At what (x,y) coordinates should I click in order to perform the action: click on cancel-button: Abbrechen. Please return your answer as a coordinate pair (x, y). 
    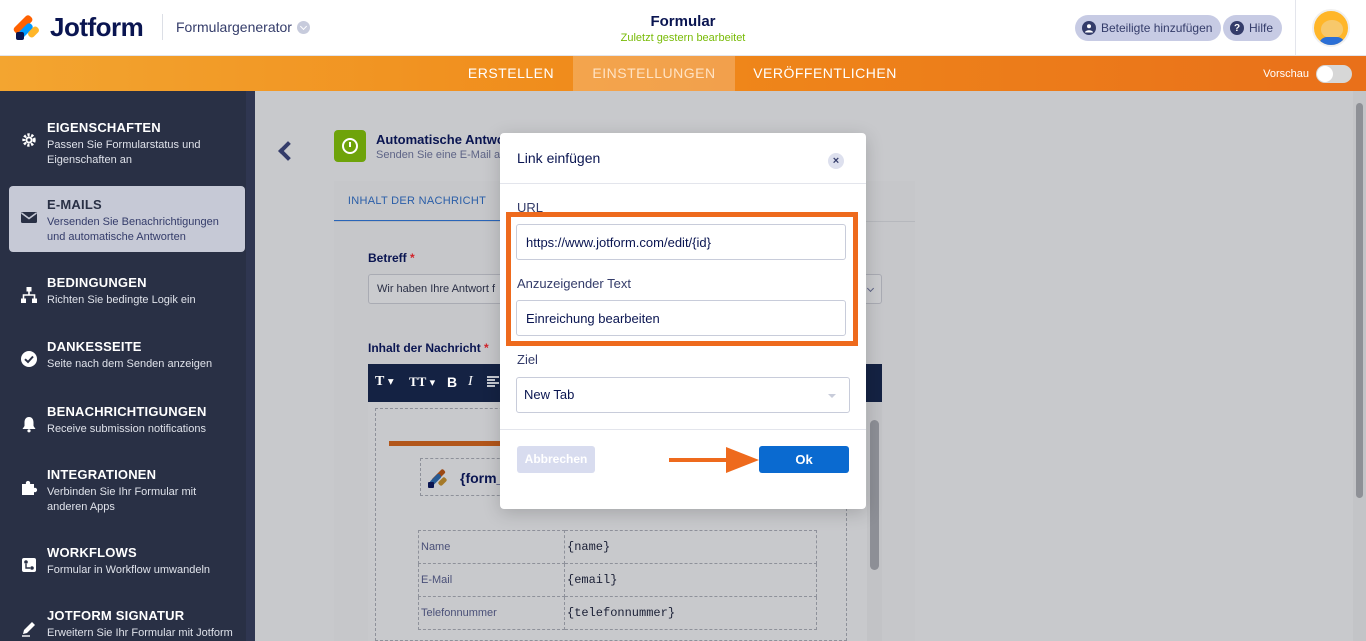
    Looking at the image, I should click on (556, 459).